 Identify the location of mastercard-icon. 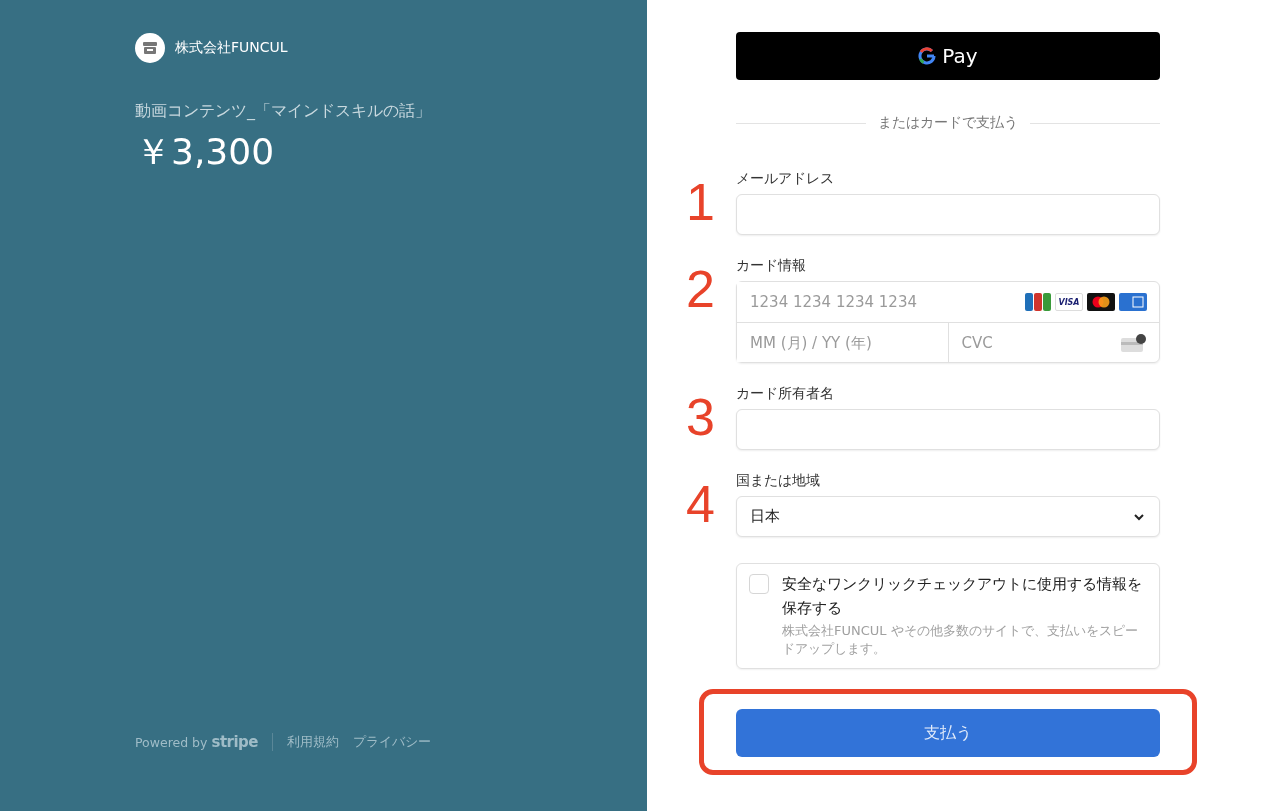
(1101, 302).